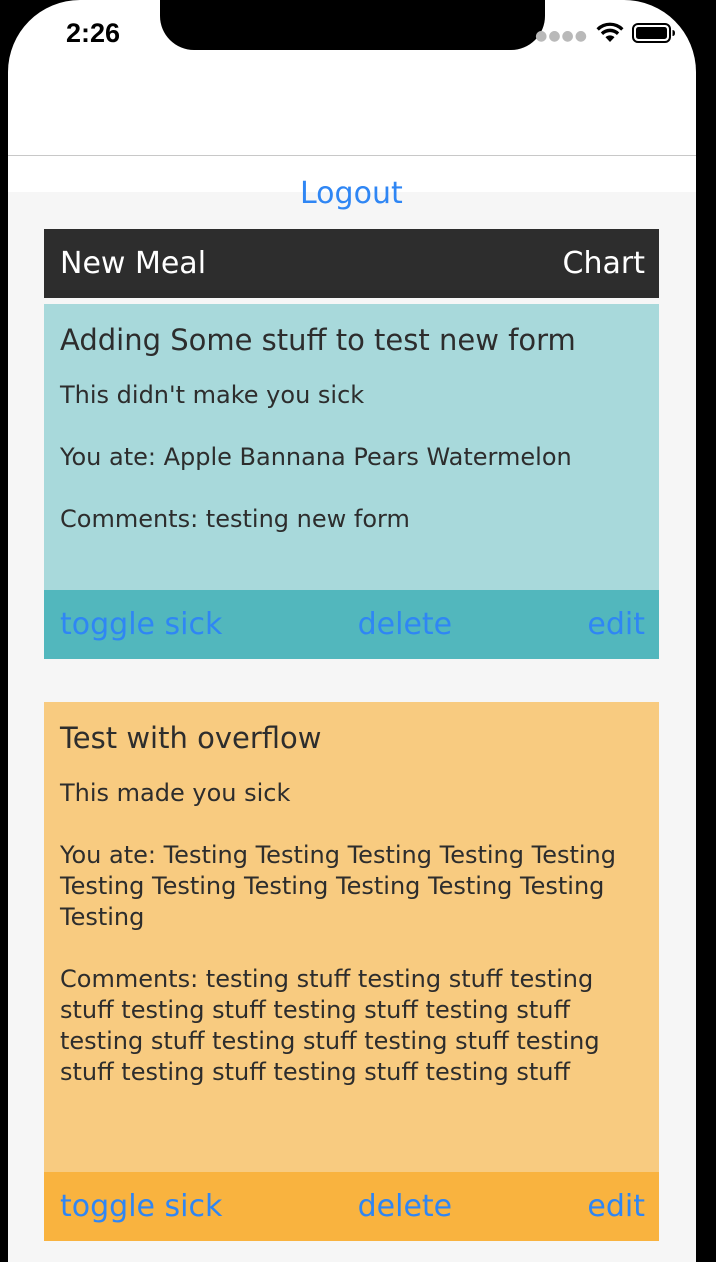 Image resolution: width=716 pixels, height=1262 pixels. What do you see at coordinates (610, 32) in the screenshot?
I see `wifi-icon` at bounding box center [610, 32].